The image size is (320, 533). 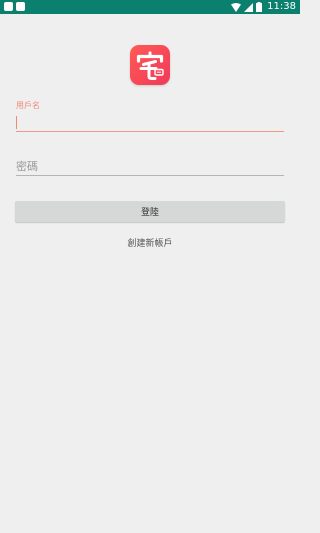 What do you see at coordinates (236, 7) in the screenshot?
I see `wifi-icon` at bounding box center [236, 7].